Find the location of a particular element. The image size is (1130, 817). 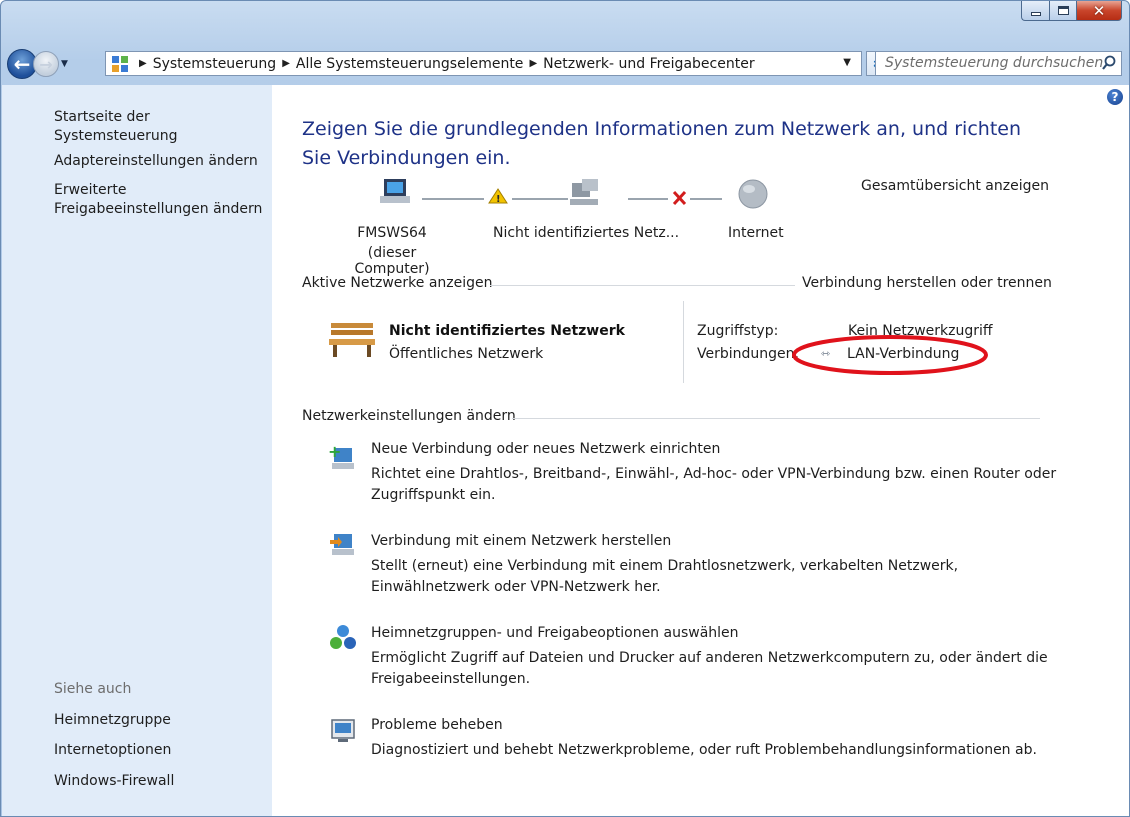

see-also-heading: Siehe auch is located at coordinates (93, 689).